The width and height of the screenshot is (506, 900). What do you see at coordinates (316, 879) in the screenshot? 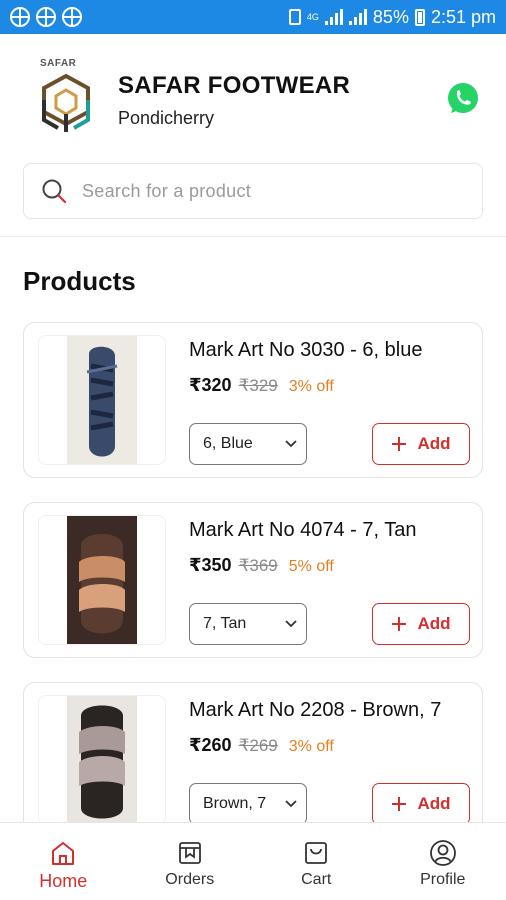
I see `nav-label: Cart` at bounding box center [316, 879].